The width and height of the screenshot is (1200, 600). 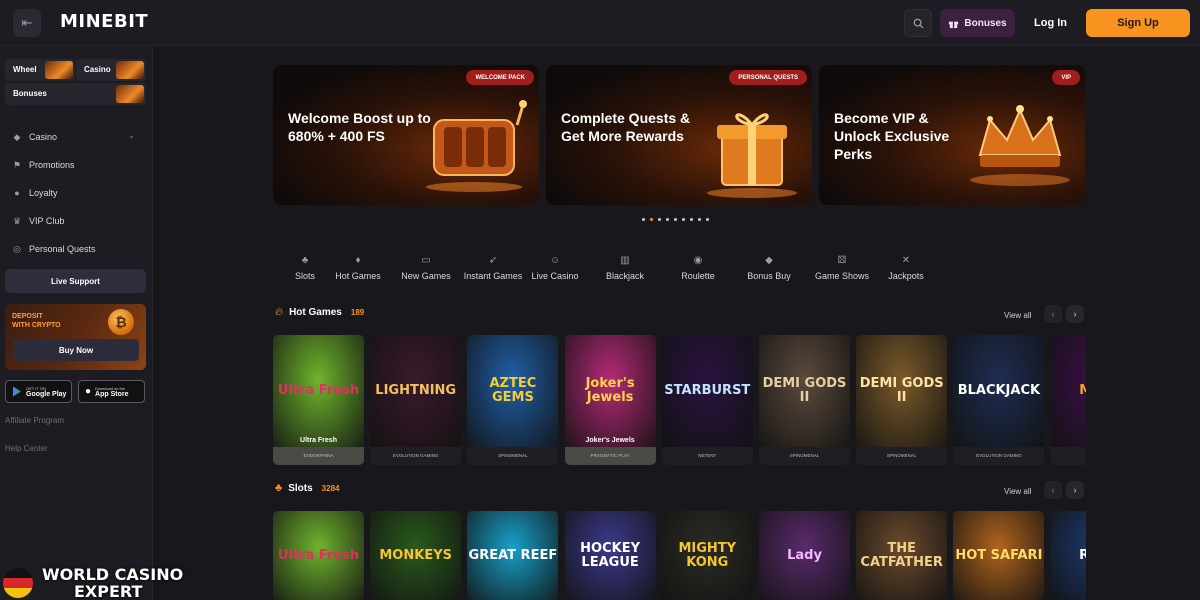 I want to click on game-card: STARBURST NETENT, so click(x=707, y=400).